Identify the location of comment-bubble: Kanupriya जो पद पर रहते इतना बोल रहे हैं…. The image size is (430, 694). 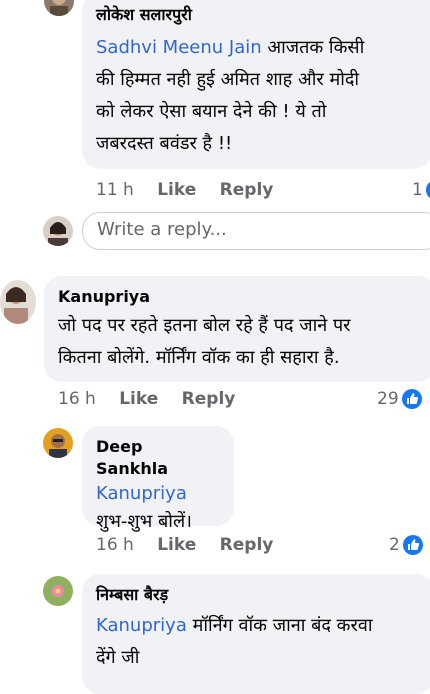
(237, 329).